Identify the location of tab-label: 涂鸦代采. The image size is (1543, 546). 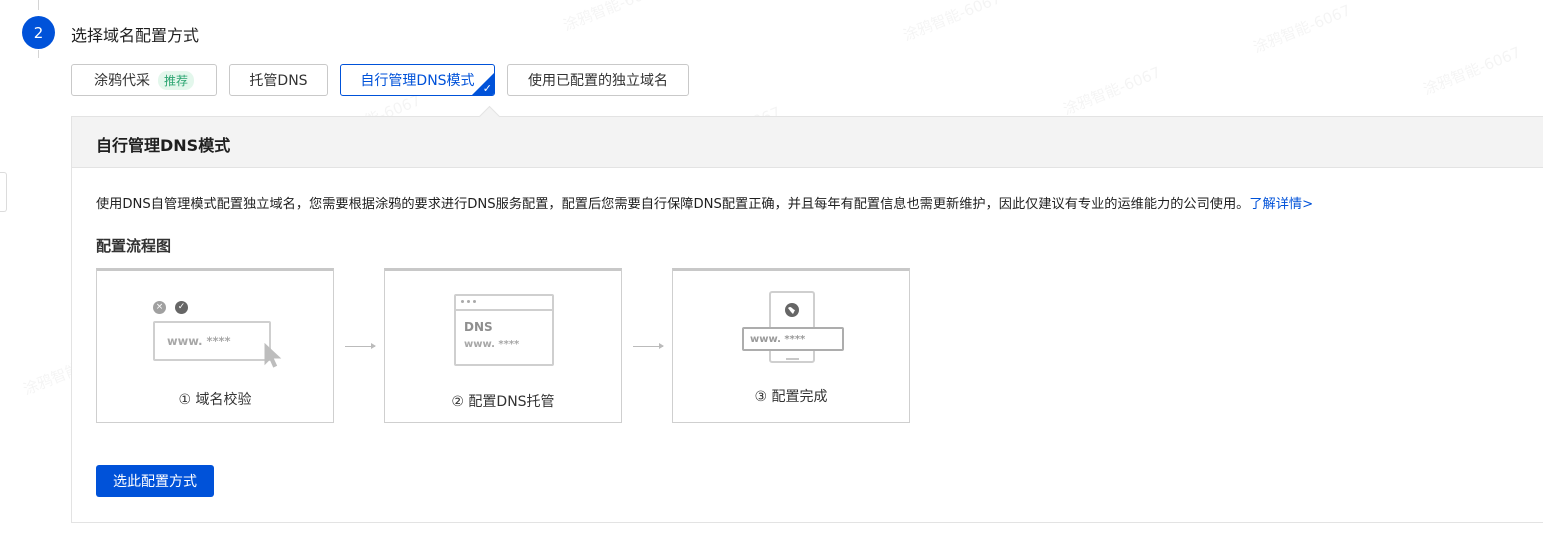
(121, 81).